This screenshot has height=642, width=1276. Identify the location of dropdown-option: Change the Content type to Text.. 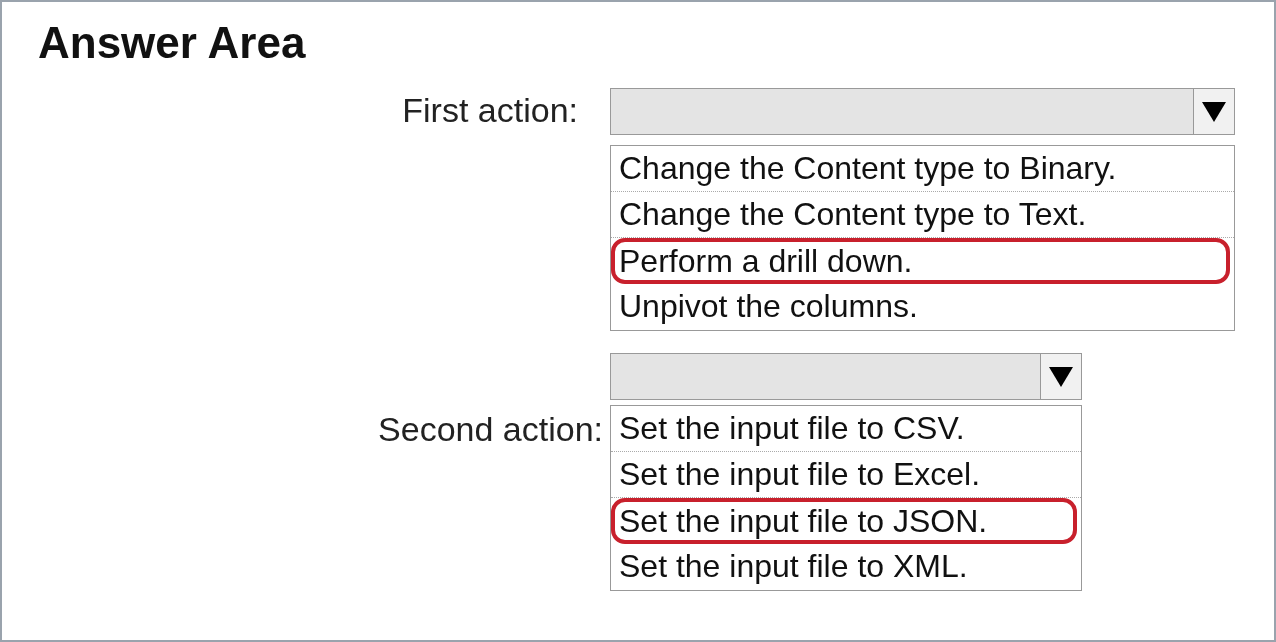
(922, 215).